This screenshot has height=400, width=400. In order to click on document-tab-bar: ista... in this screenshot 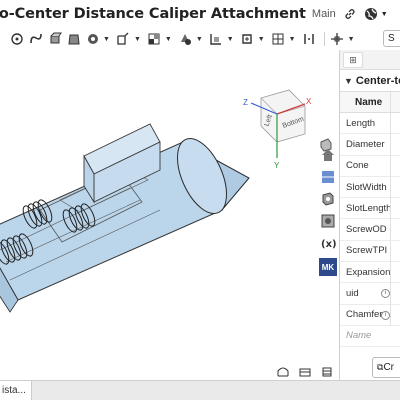, I will do `click(200, 390)`.